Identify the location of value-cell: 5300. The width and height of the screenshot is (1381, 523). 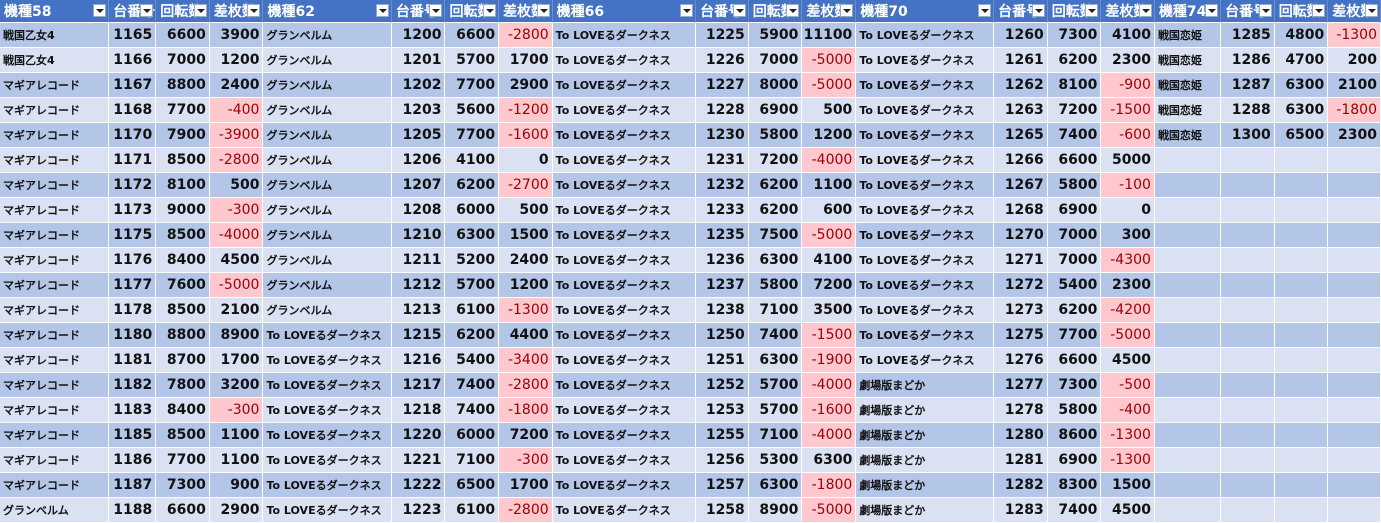
(775, 460).